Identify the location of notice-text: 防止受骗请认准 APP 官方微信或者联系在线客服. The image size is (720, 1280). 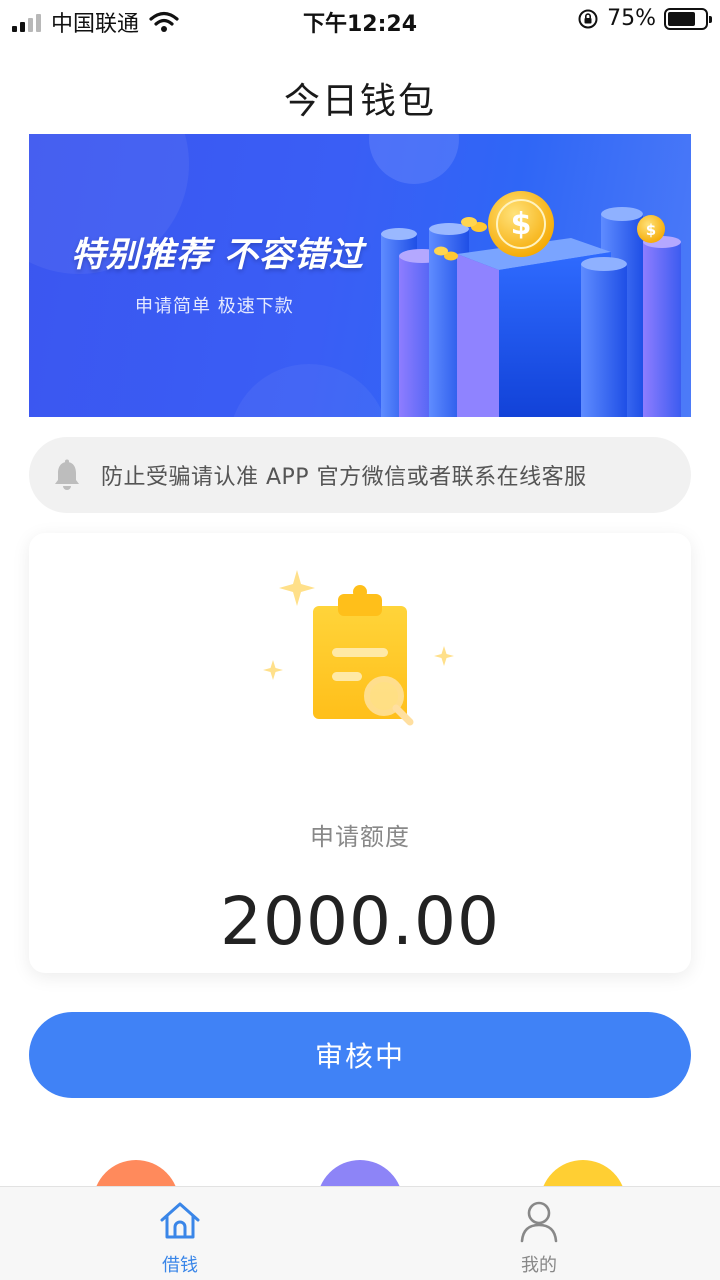
(344, 477).